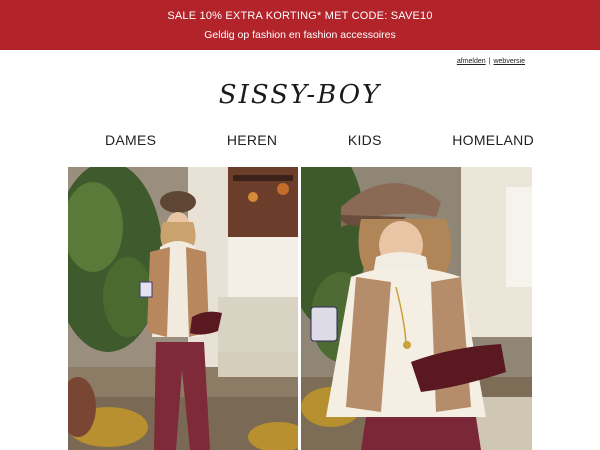 This screenshot has width=600, height=450. What do you see at coordinates (471, 61) in the screenshot?
I see `unsubscribe-link: afmelden` at bounding box center [471, 61].